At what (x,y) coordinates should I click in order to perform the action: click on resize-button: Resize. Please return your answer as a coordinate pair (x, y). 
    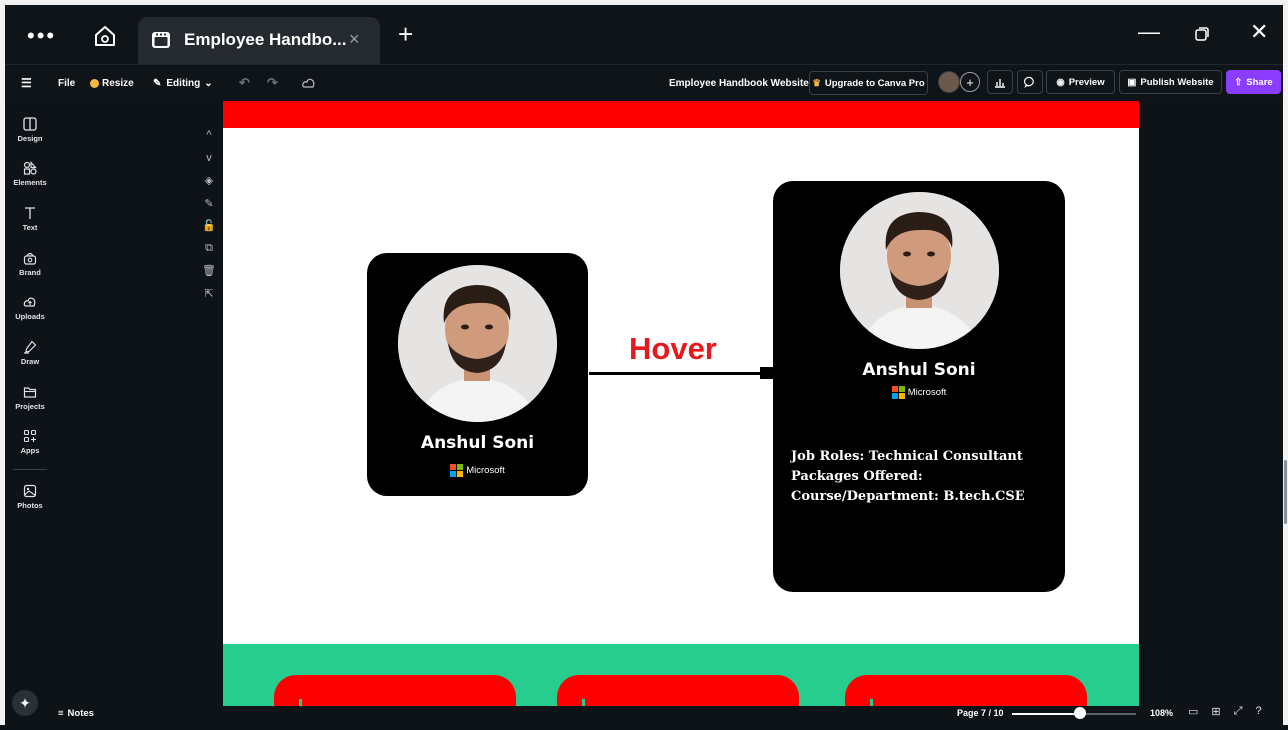
    Looking at the image, I should click on (112, 83).